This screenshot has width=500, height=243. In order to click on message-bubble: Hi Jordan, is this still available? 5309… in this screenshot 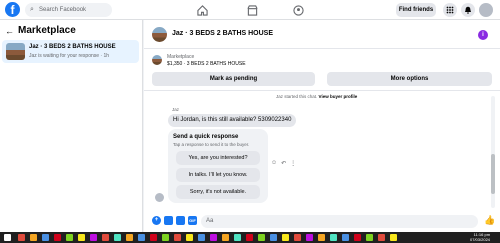, I will do `click(232, 120)`.